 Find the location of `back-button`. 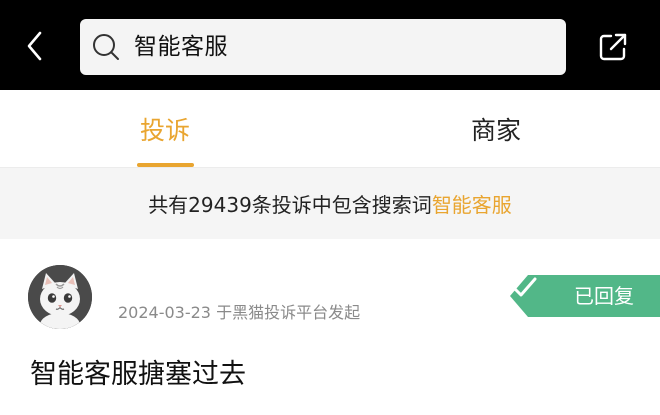

back-button is located at coordinates (35, 46).